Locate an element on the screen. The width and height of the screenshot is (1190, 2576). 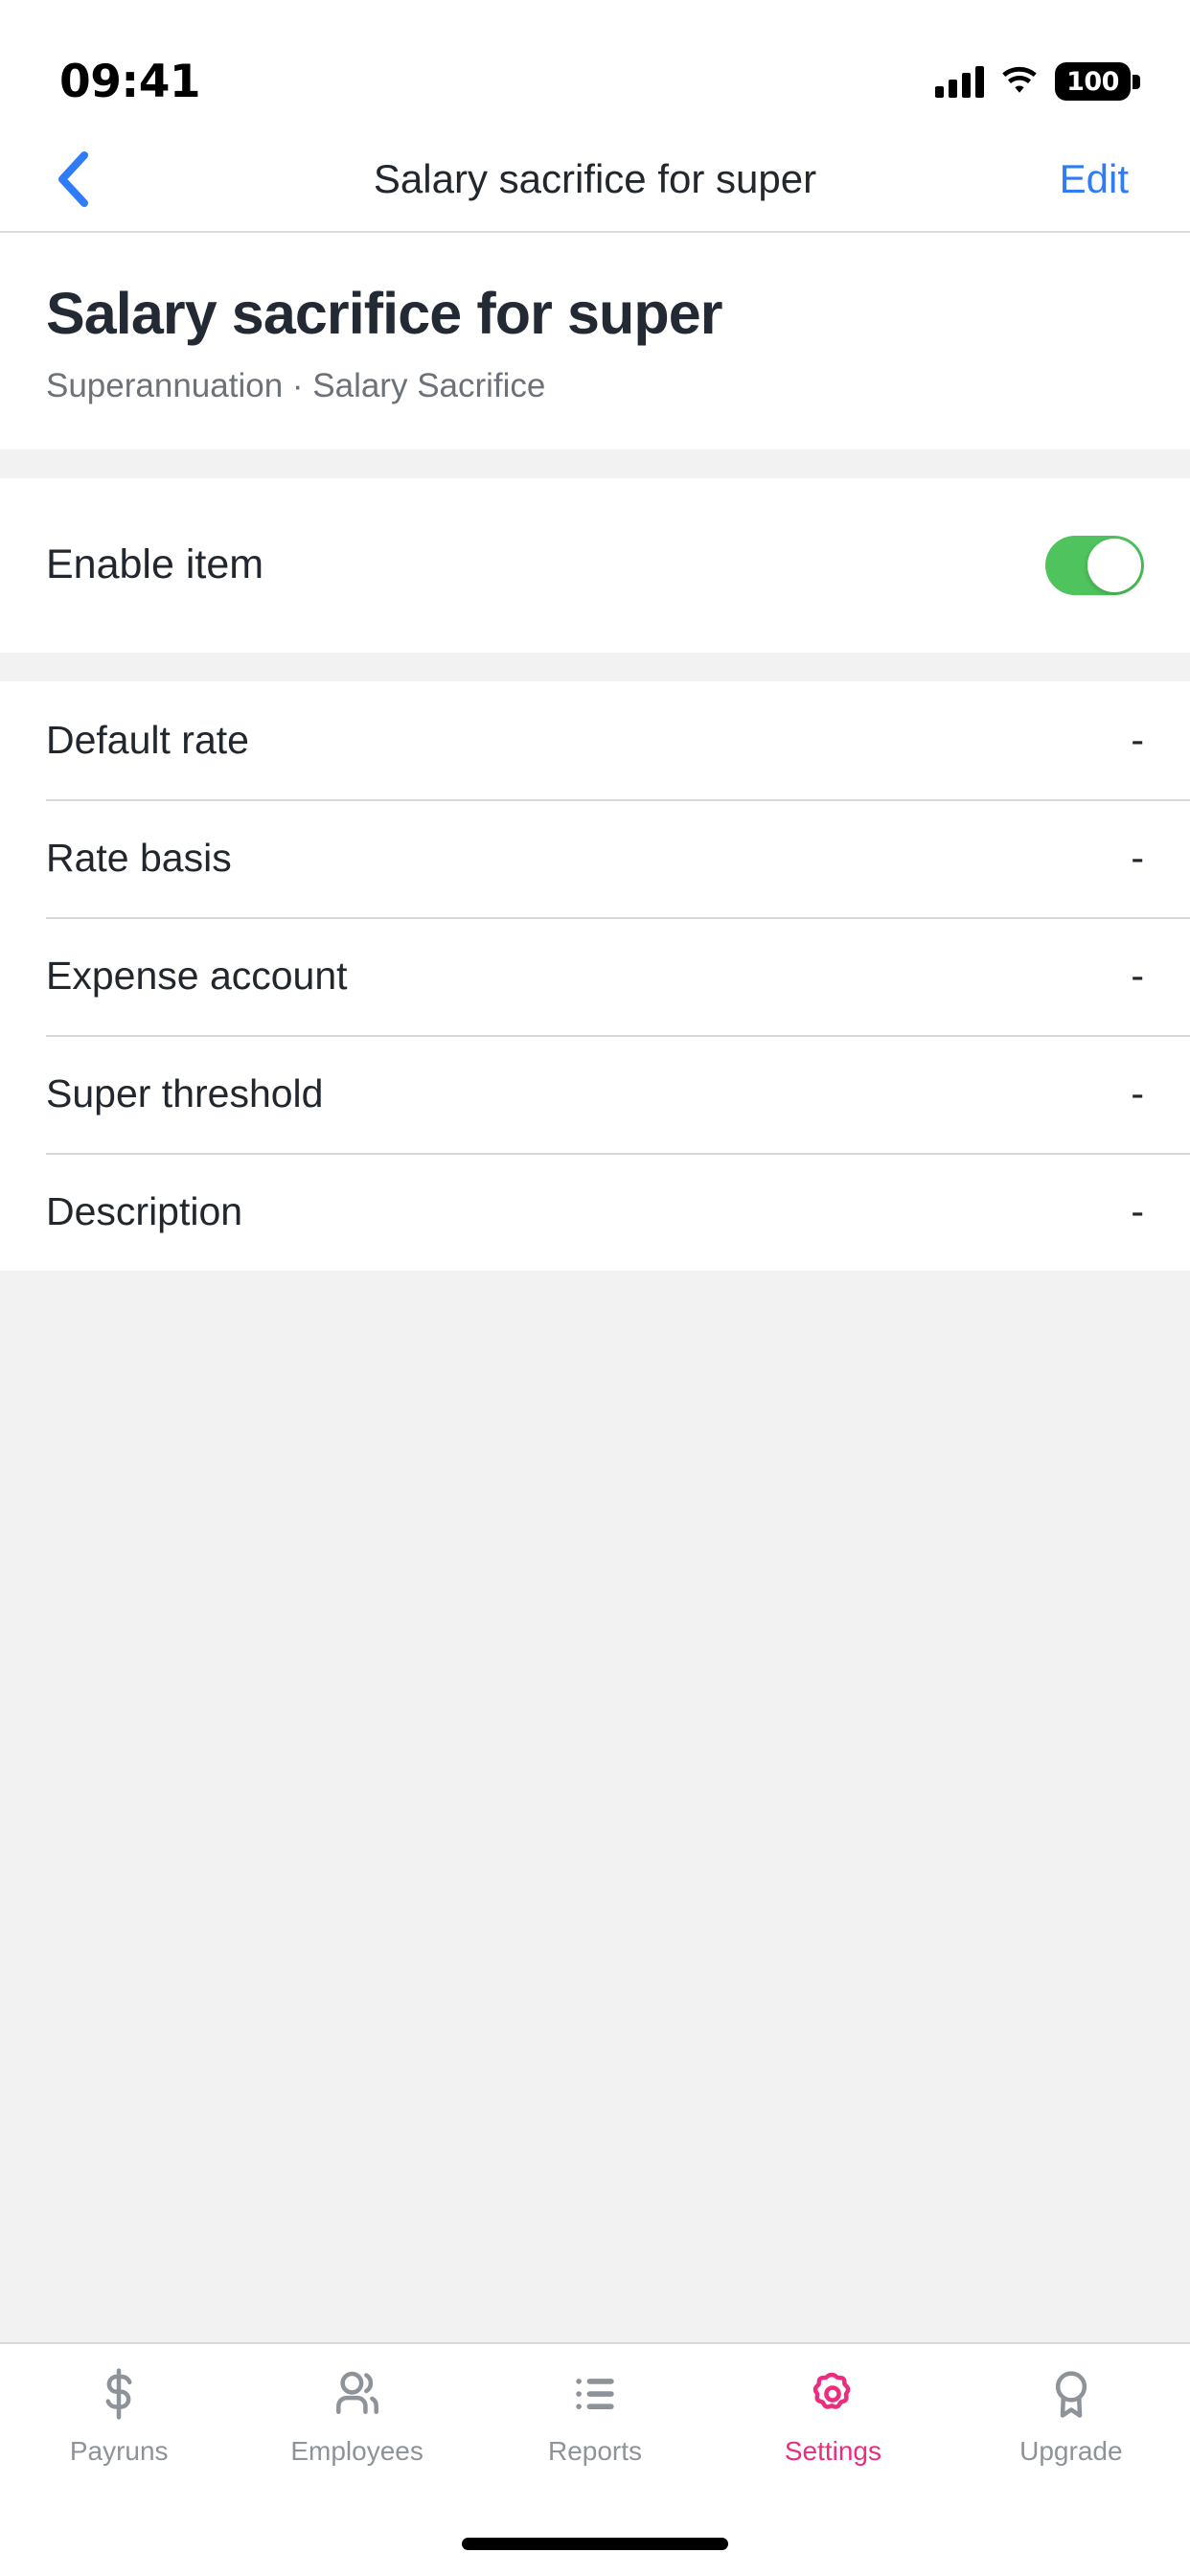
table-row: Default rate - is located at coordinates (595, 740).